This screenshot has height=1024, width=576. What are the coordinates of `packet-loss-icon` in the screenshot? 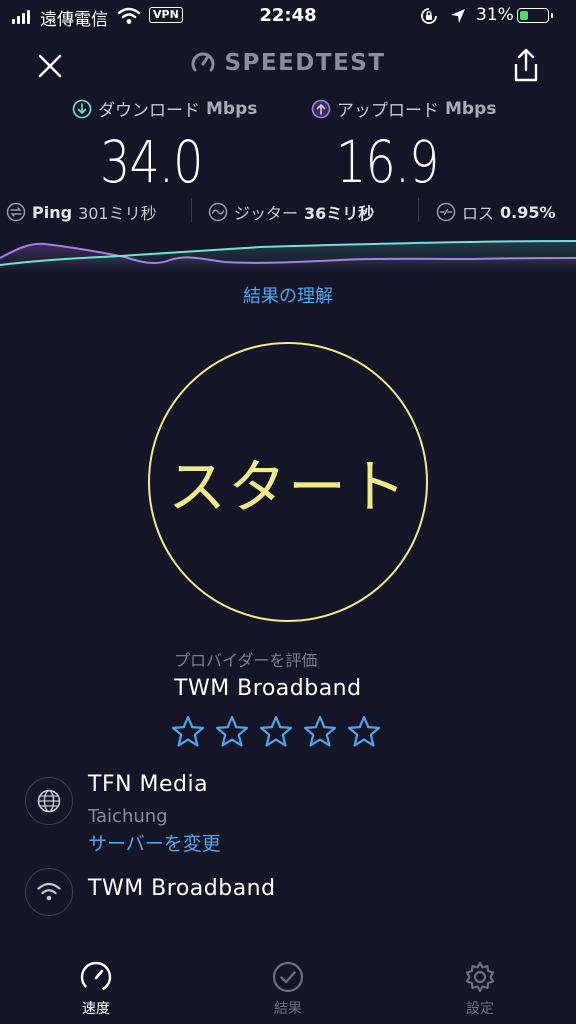 It's located at (446, 212).